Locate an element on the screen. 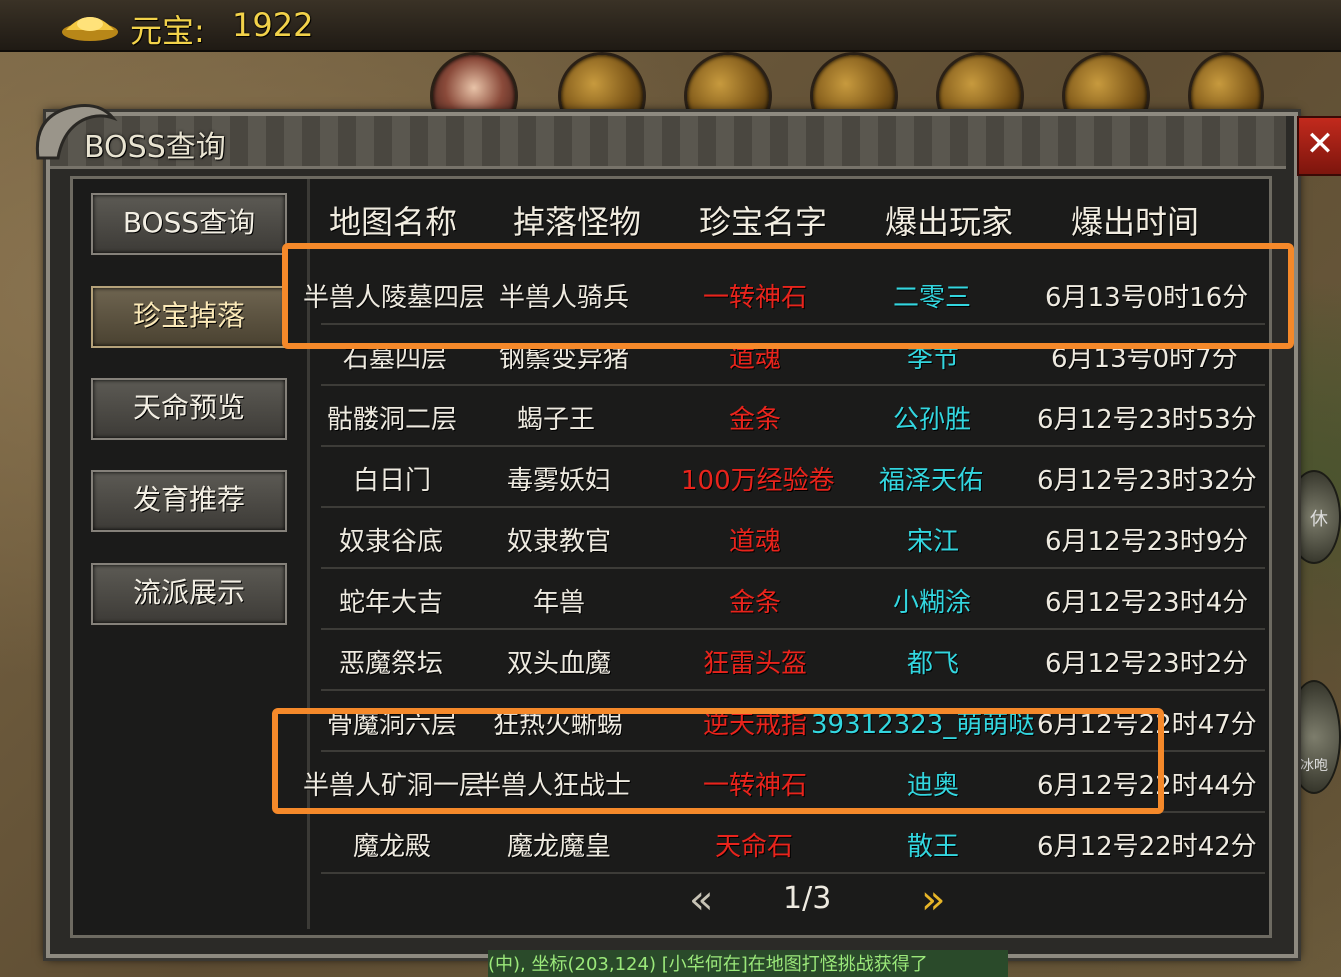 This screenshot has width=1341, height=977. cell-monster: 魔龙魔皇 is located at coordinates (559, 847).